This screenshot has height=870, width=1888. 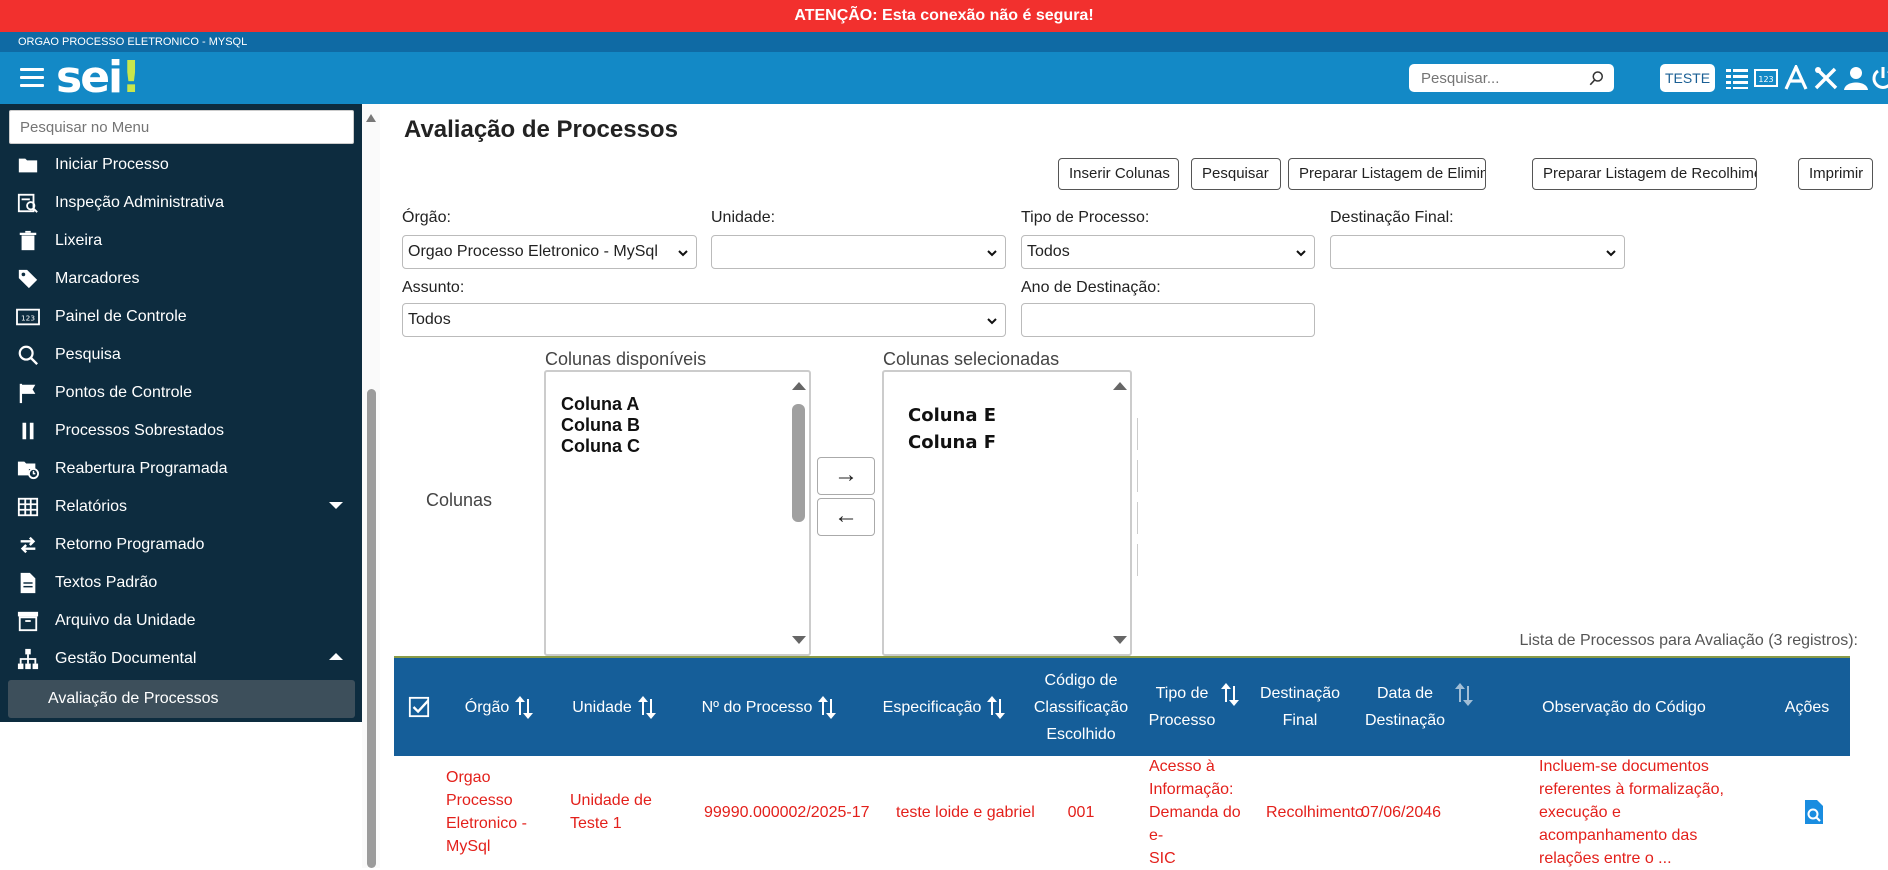 What do you see at coordinates (952, 442) in the screenshot?
I see `list-item: Coluna F` at bounding box center [952, 442].